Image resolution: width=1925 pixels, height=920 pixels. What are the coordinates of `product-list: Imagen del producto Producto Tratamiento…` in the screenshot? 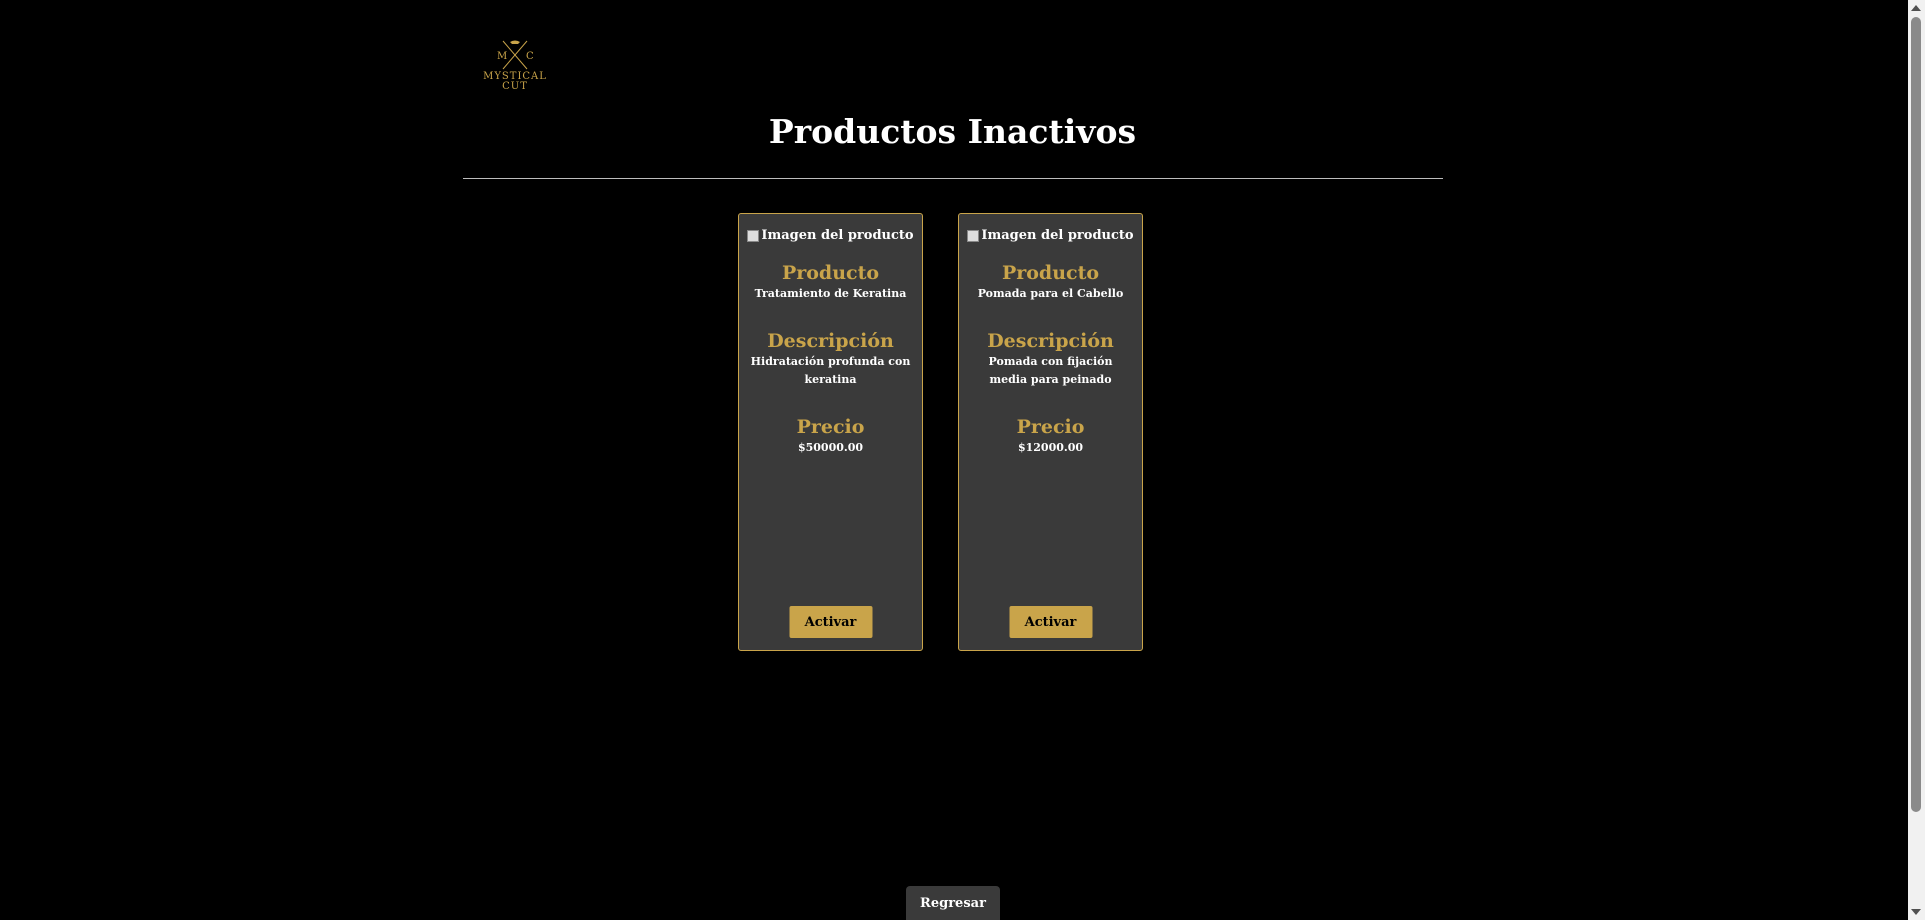 It's located at (940, 432).